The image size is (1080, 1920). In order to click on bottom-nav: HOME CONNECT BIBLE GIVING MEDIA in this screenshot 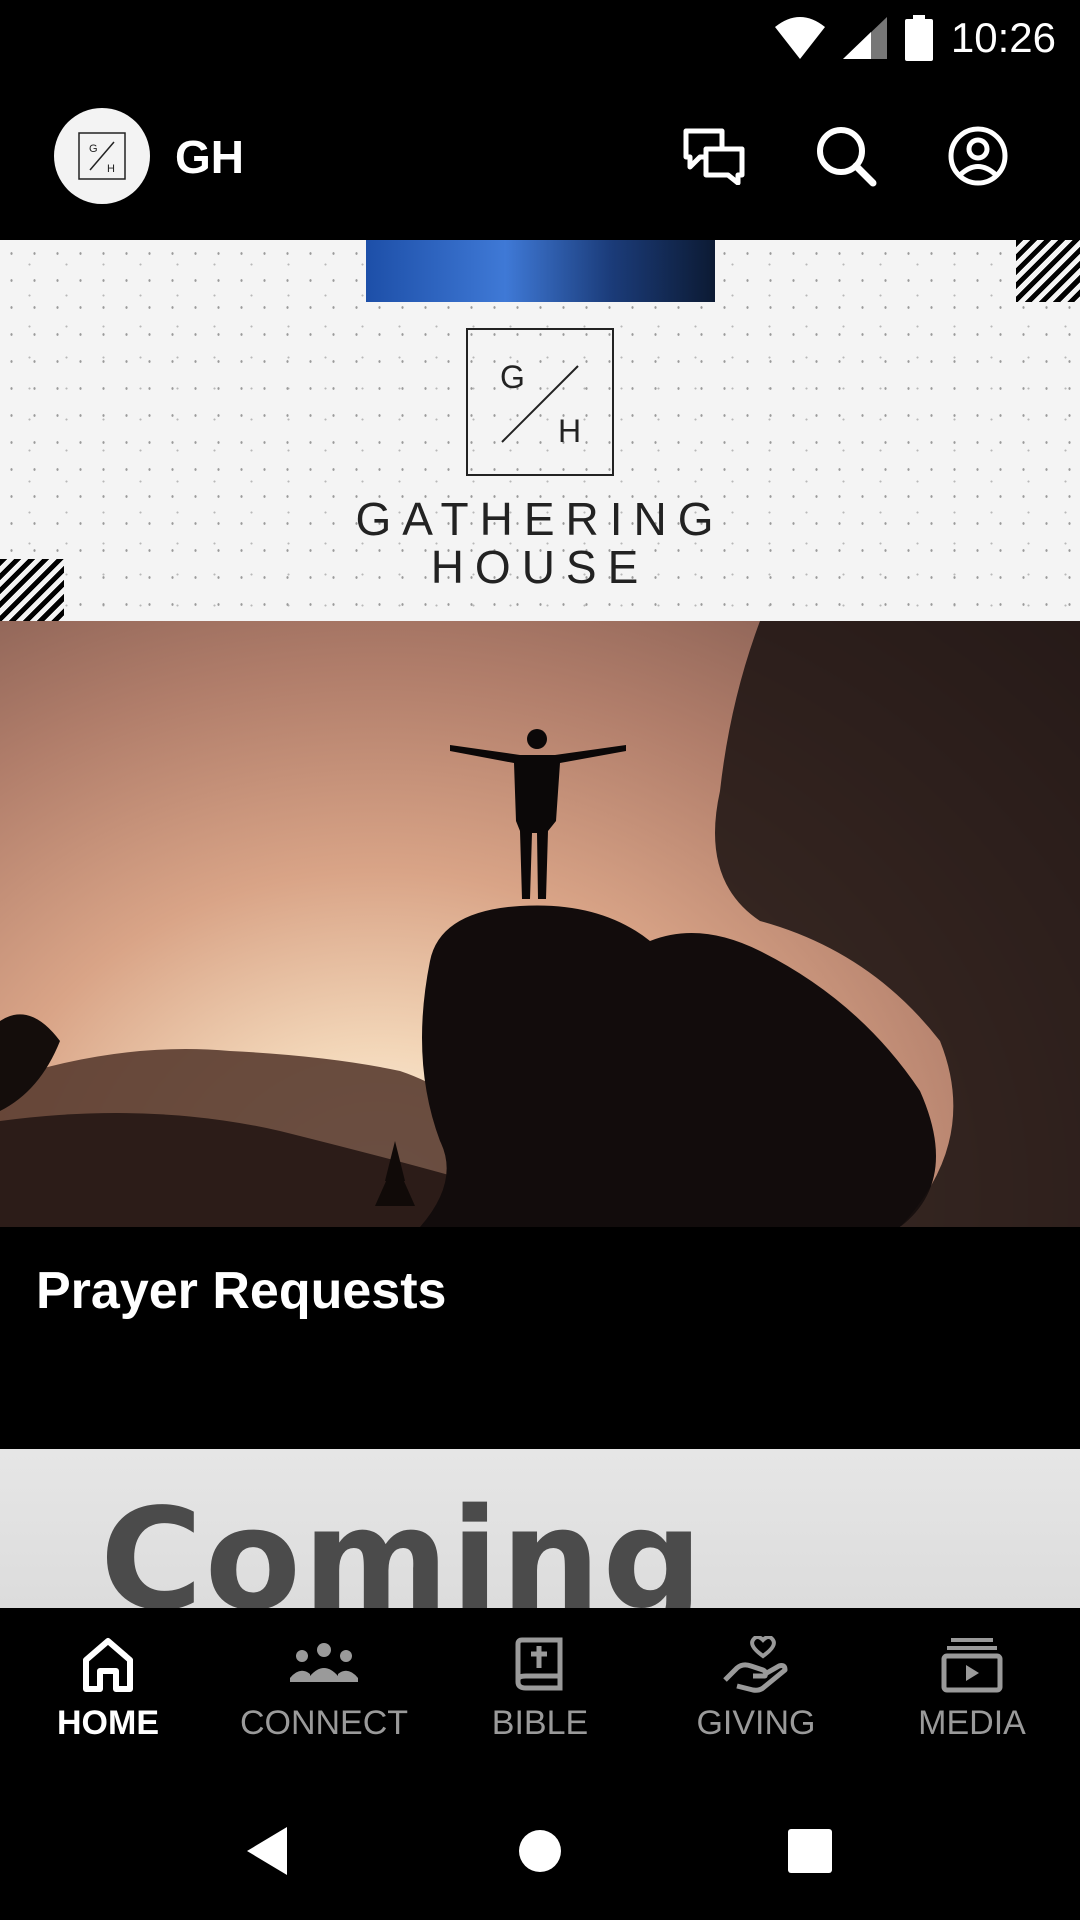, I will do `click(540, 1693)`.